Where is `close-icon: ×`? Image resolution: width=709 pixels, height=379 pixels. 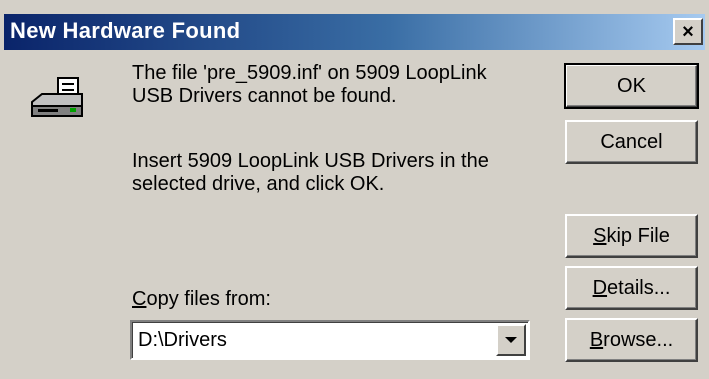
close-icon: × is located at coordinates (688, 31).